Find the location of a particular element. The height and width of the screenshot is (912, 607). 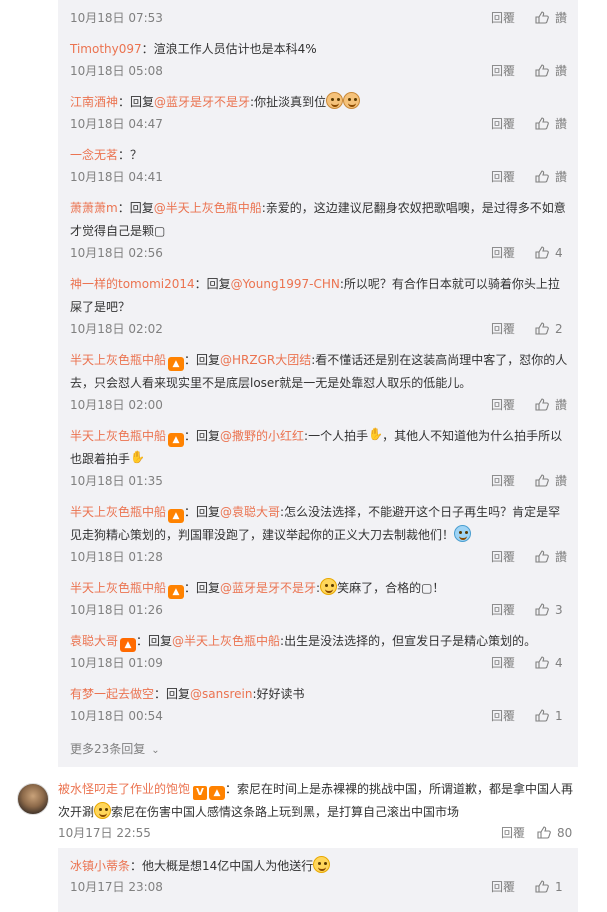

reply-username: 萧萧萧m is located at coordinates (94, 208).